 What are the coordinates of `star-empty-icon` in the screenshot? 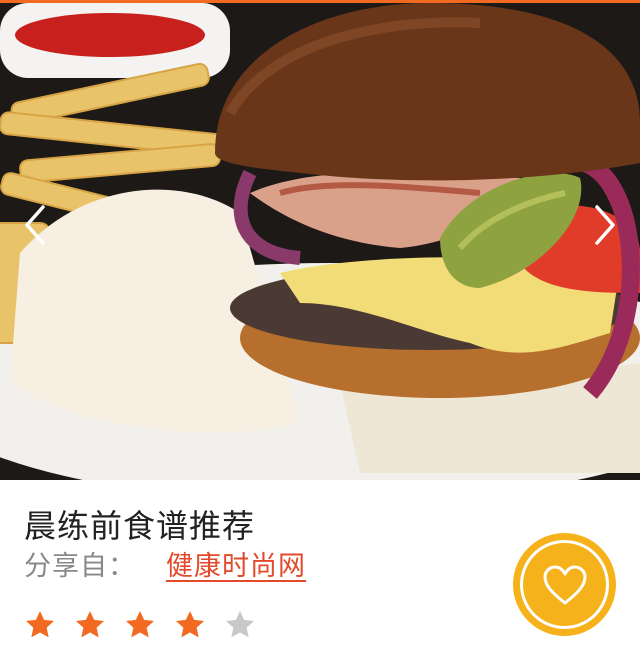 It's located at (240, 625).